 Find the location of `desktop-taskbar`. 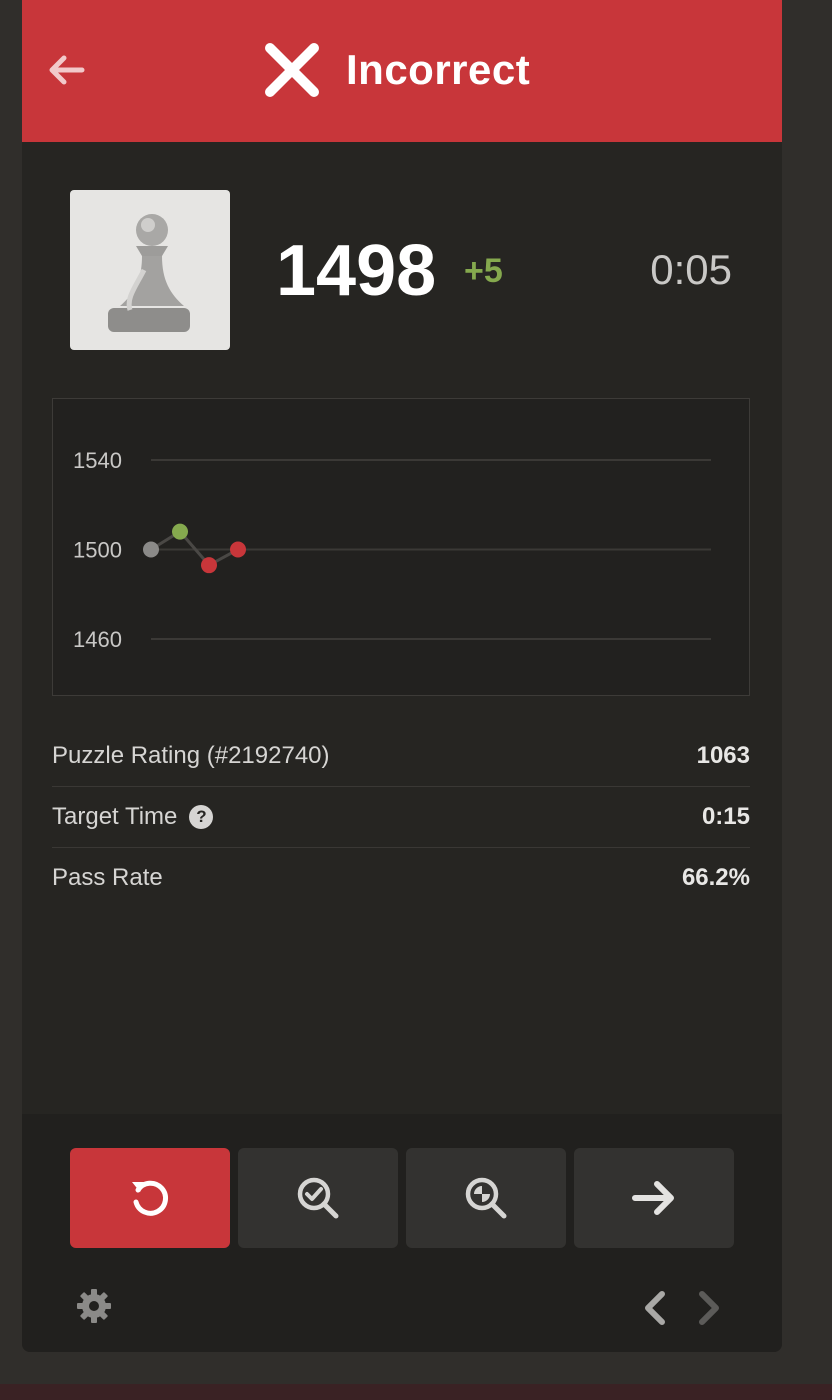

desktop-taskbar is located at coordinates (416, 1392).